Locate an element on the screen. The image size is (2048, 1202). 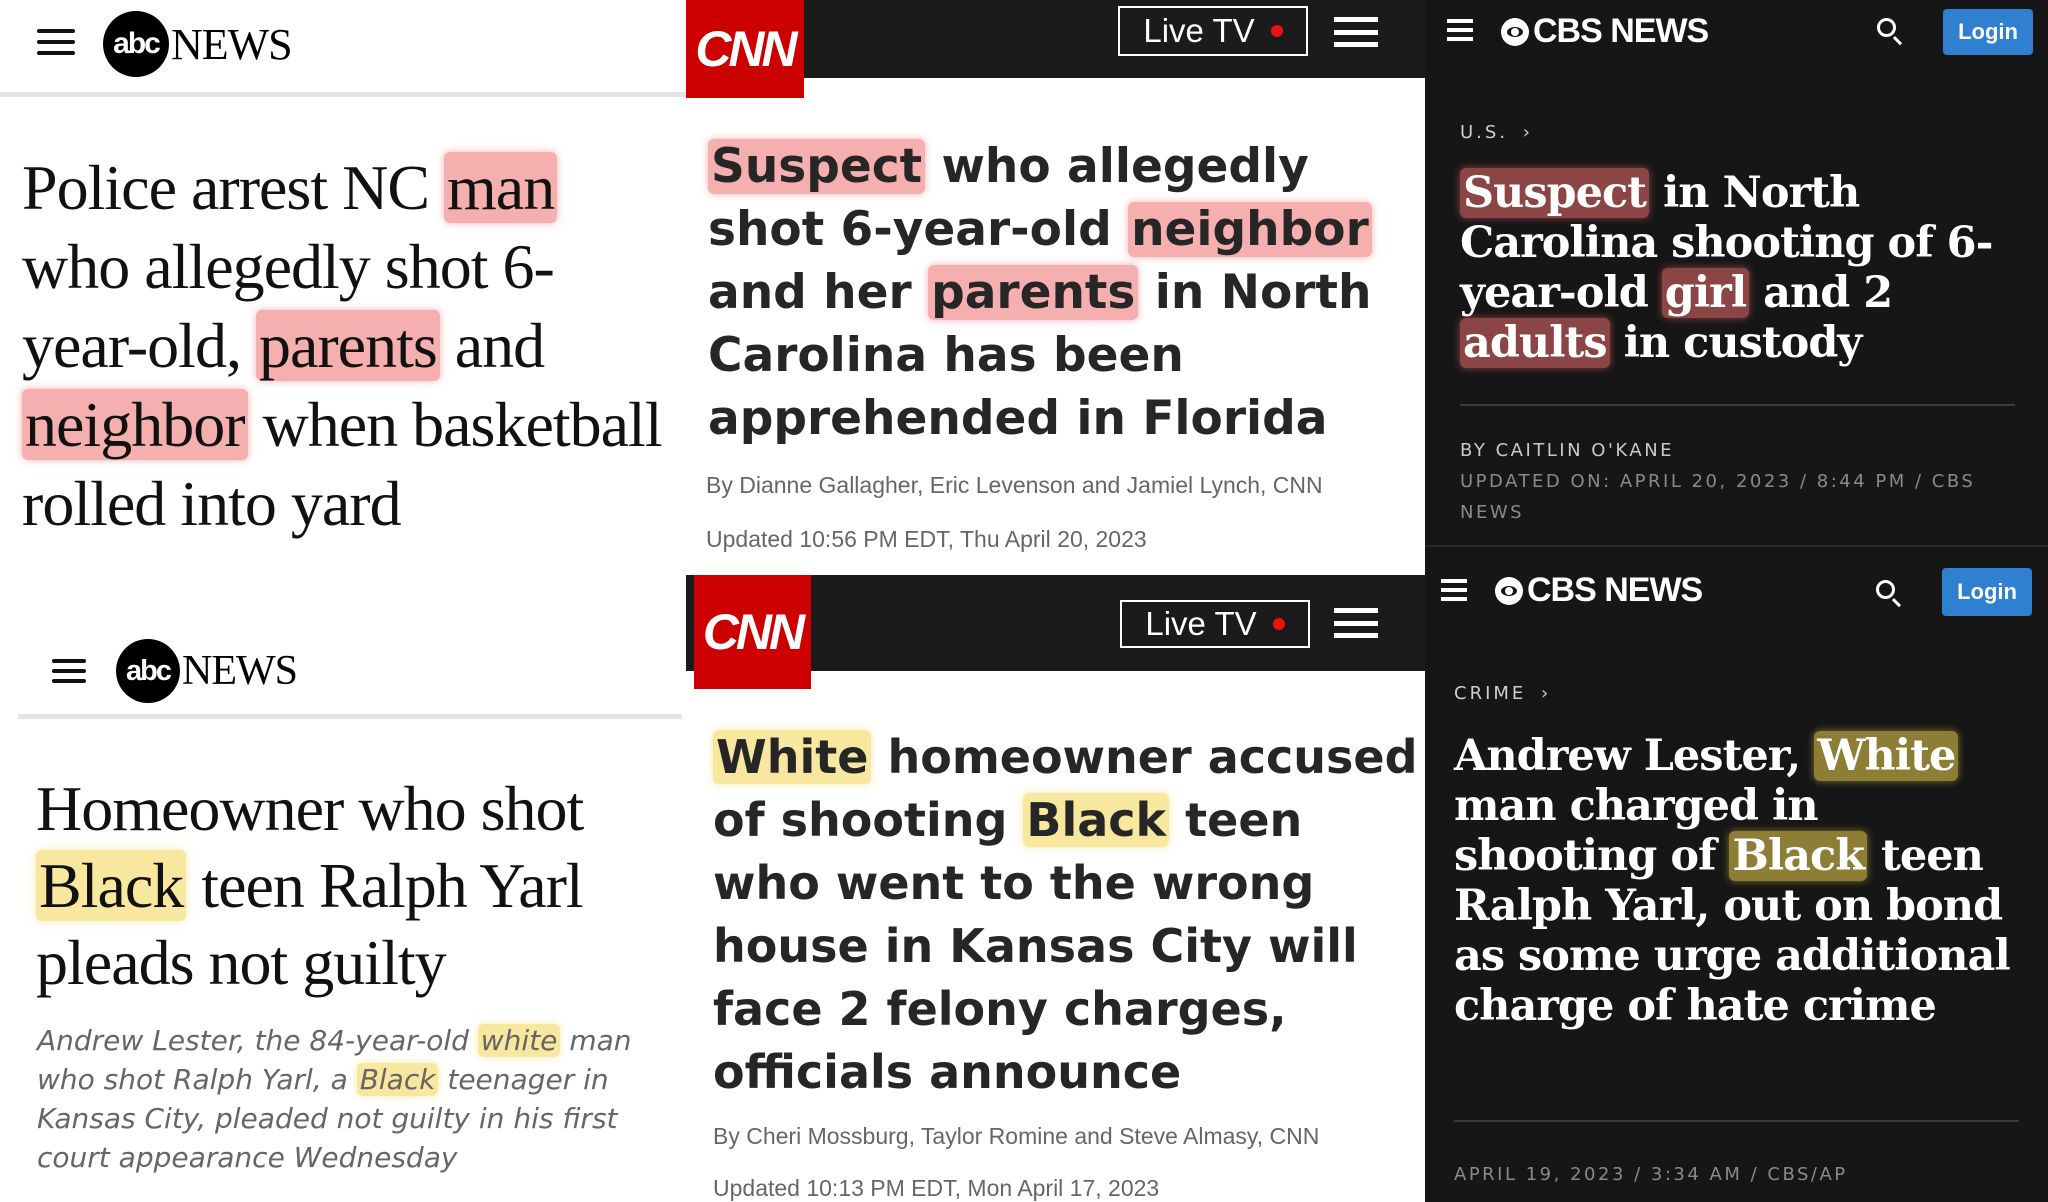
highlight-red: girl is located at coordinates (1705, 293).